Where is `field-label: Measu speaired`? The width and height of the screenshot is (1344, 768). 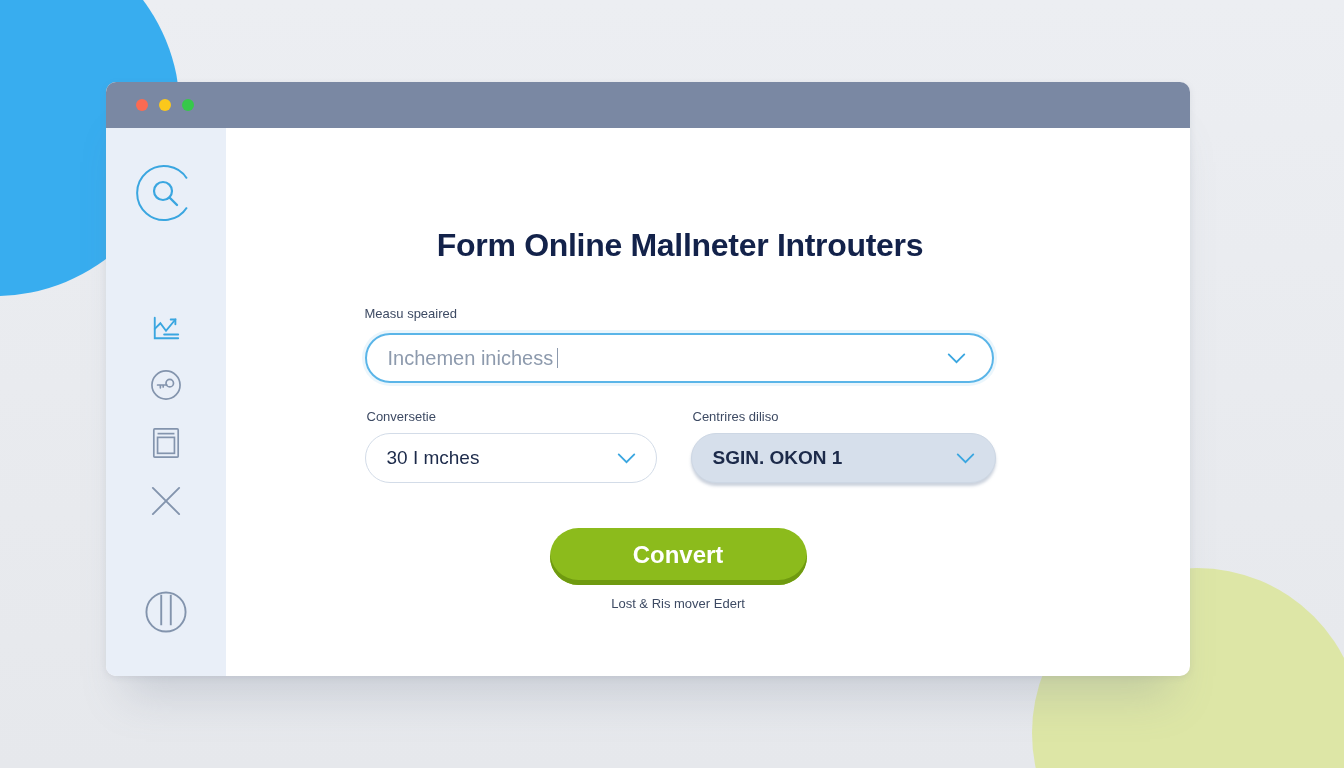
field-label: Measu speaired is located at coordinates (410, 314).